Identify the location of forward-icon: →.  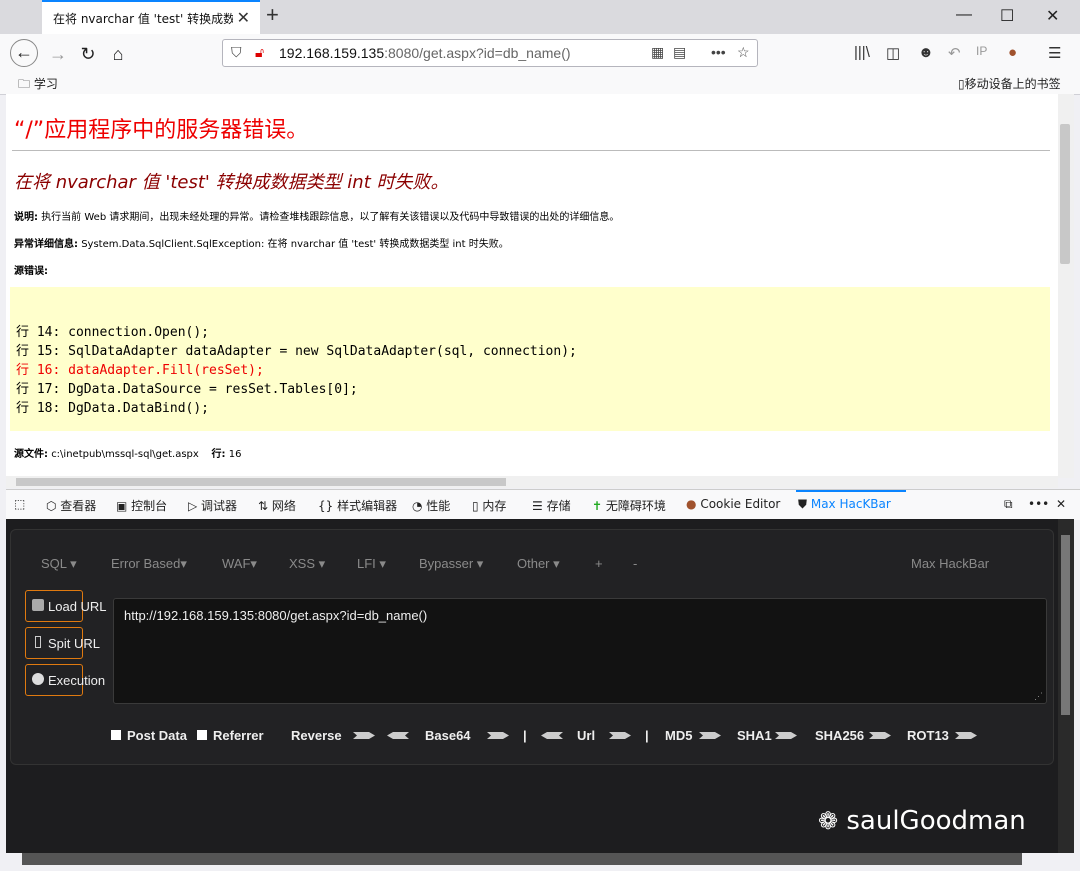
(58, 54).